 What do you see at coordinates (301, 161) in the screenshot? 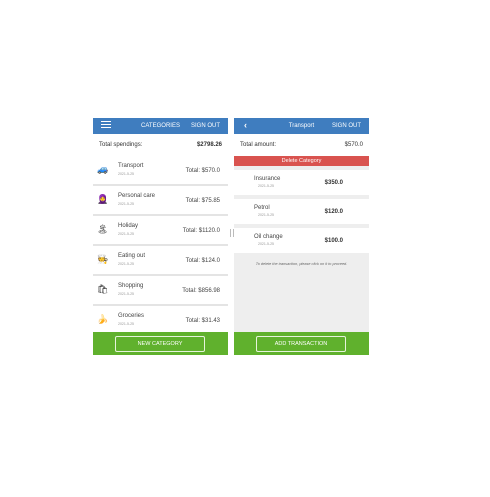
I see `delete-category-button: Delete Category` at bounding box center [301, 161].